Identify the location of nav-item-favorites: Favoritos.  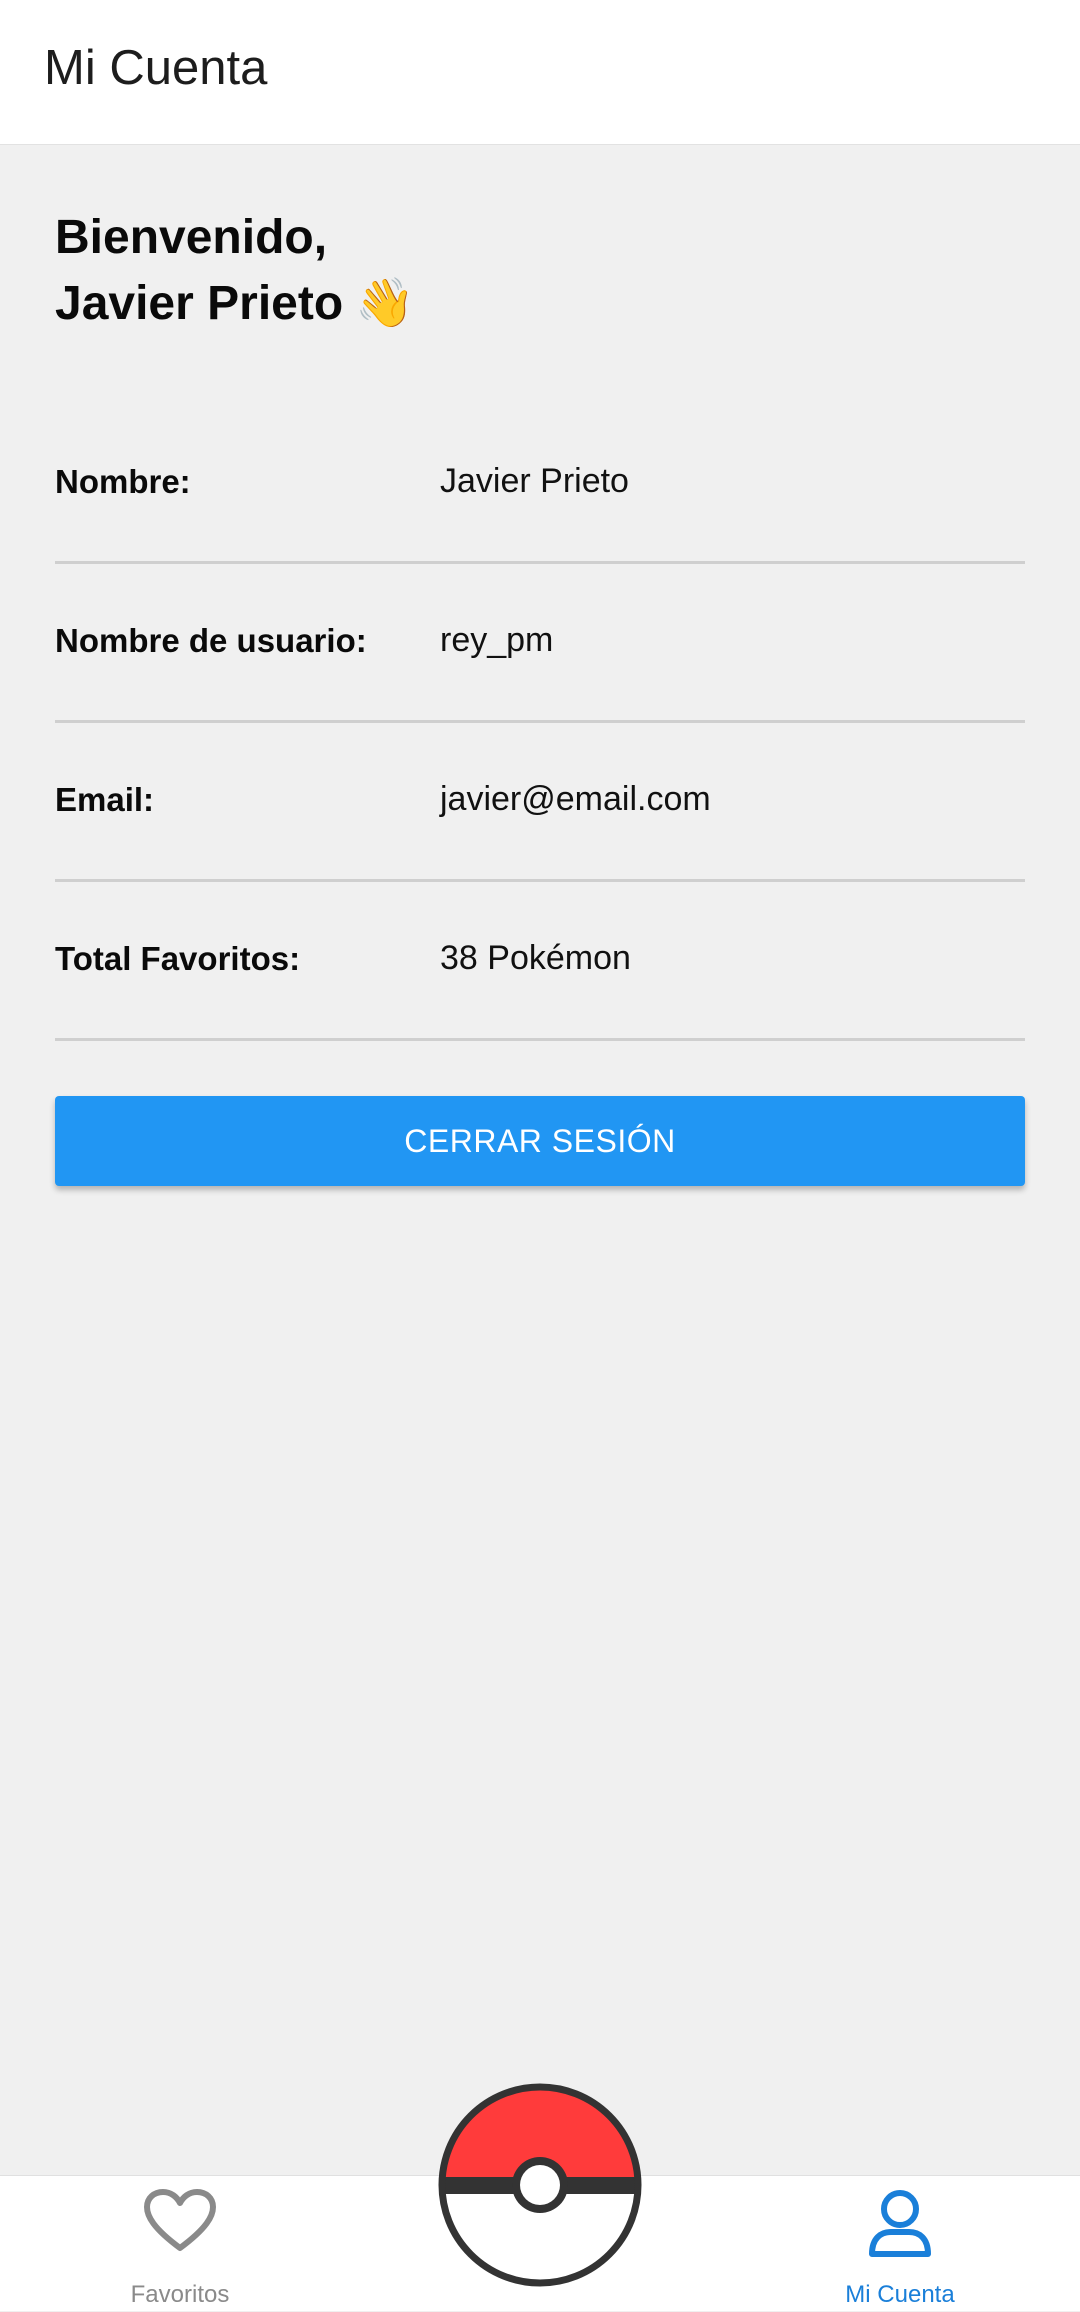
(180, 2244).